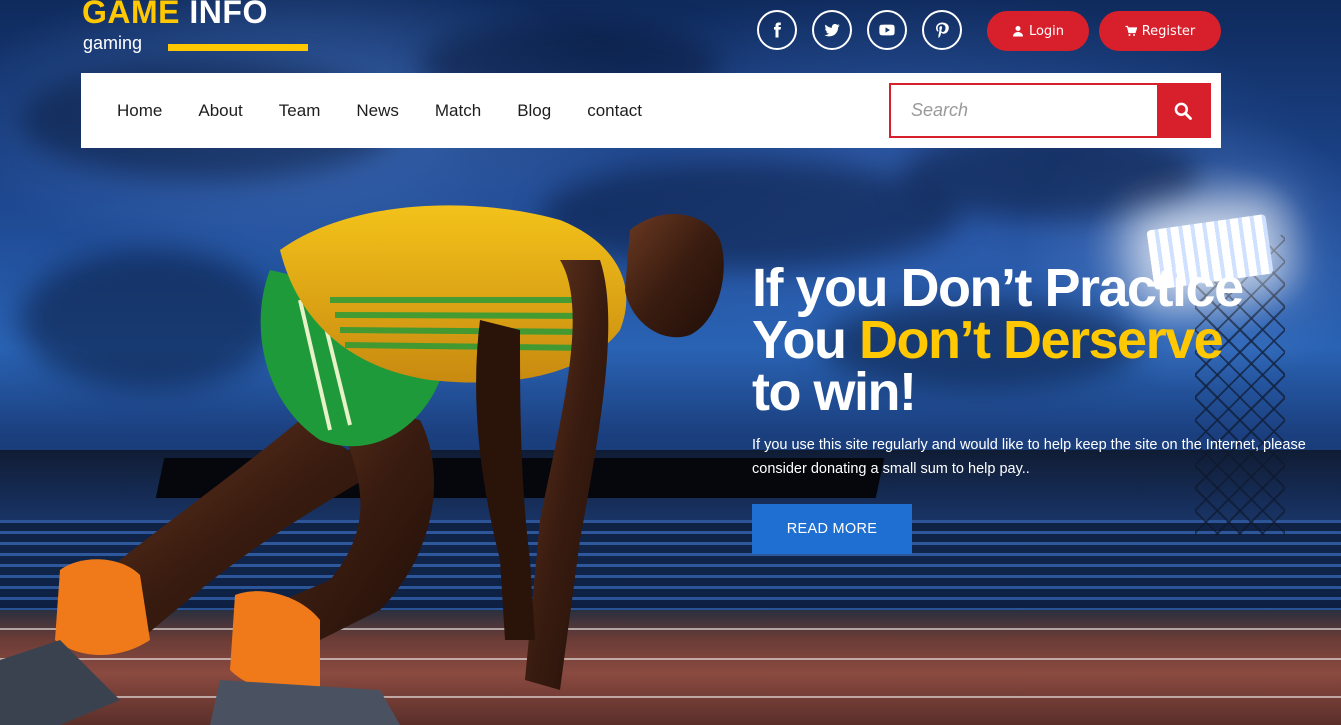 Image resolution: width=1341 pixels, height=725 pixels. I want to click on cart-icon, so click(1131, 30).